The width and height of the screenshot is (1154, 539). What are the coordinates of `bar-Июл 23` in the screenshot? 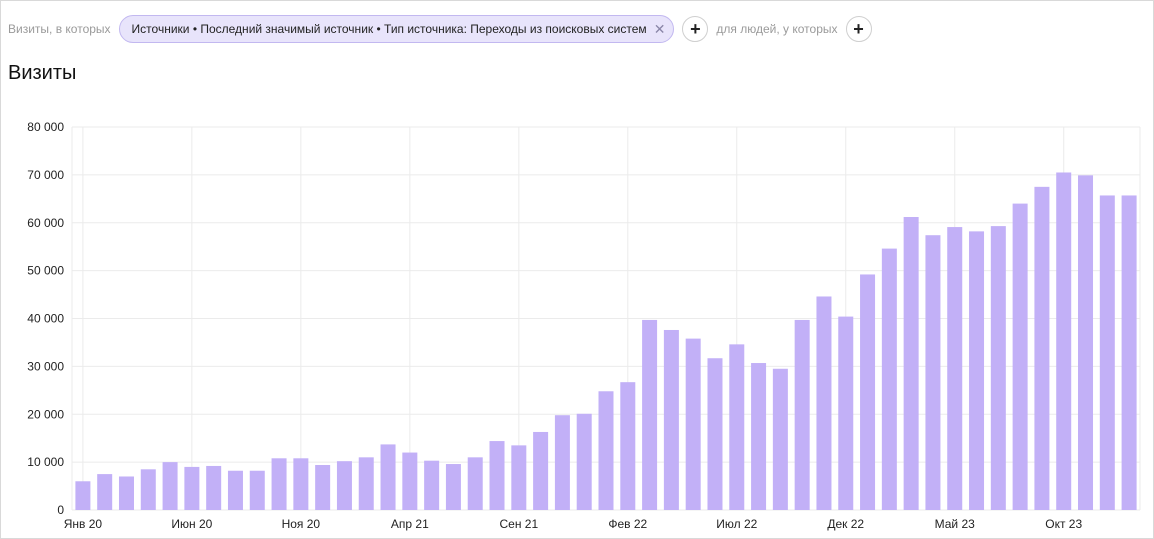 It's located at (998, 368).